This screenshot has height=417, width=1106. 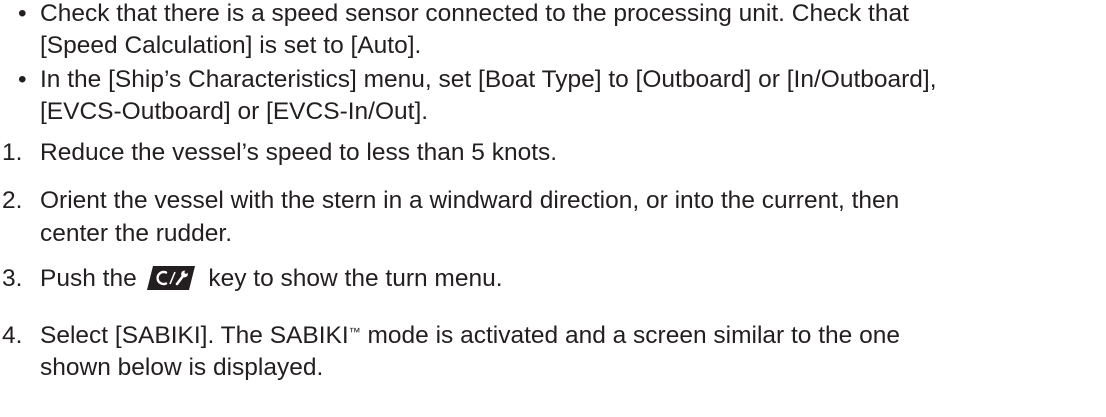 I want to click on step-4-line-2: shown below is displayed., so click(x=182, y=367).